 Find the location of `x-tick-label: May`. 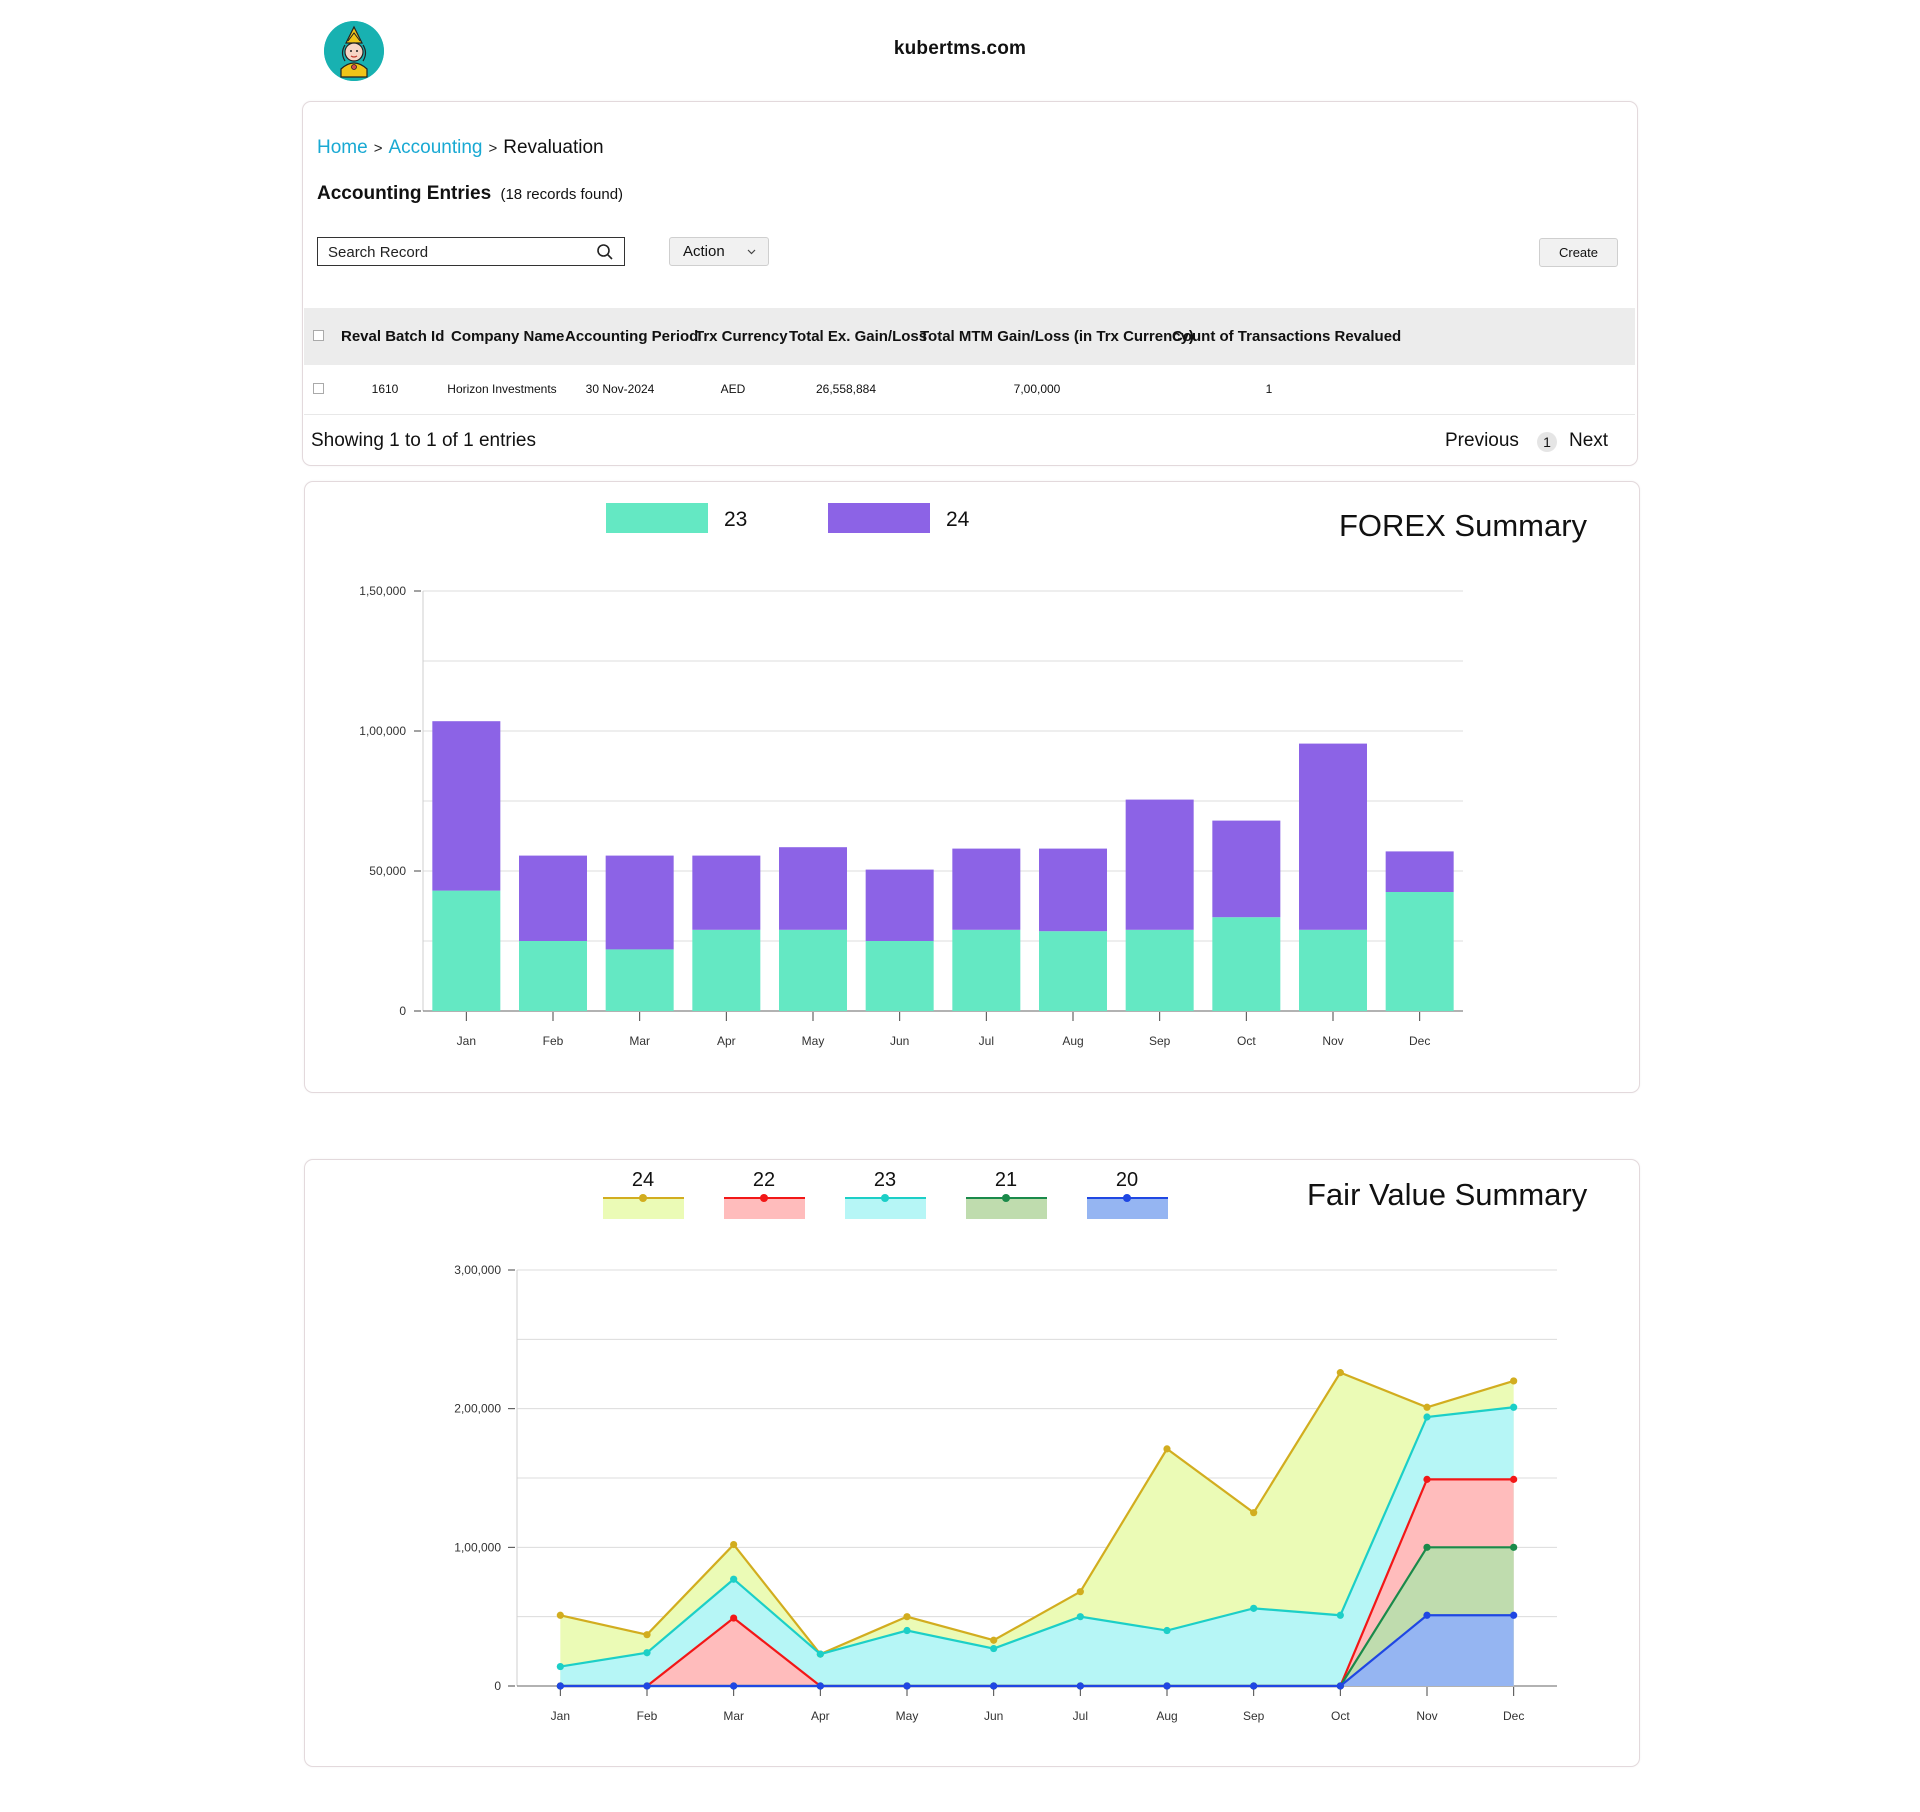

x-tick-label: May is located at coordinates (813, 1041).